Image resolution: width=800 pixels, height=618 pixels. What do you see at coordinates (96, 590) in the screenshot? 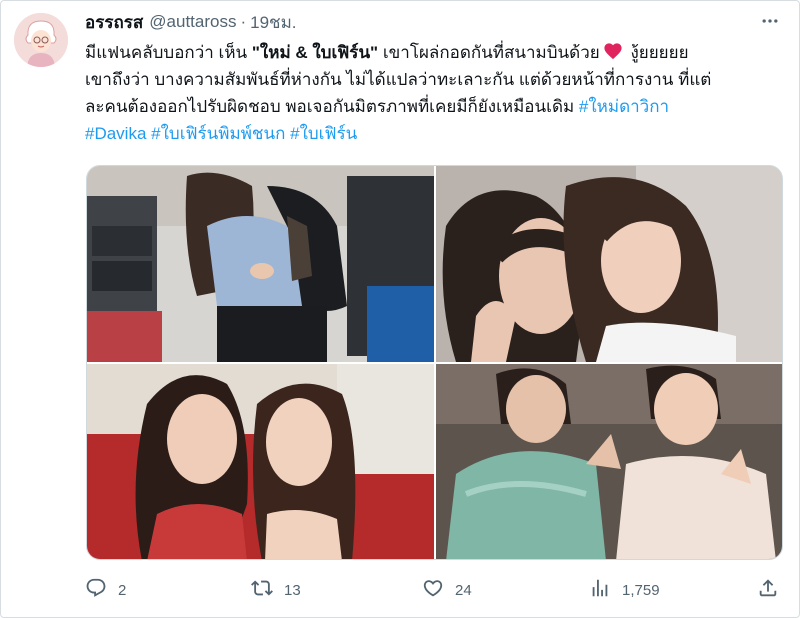
I see `reply-icon` at bounding box center [96, 590].